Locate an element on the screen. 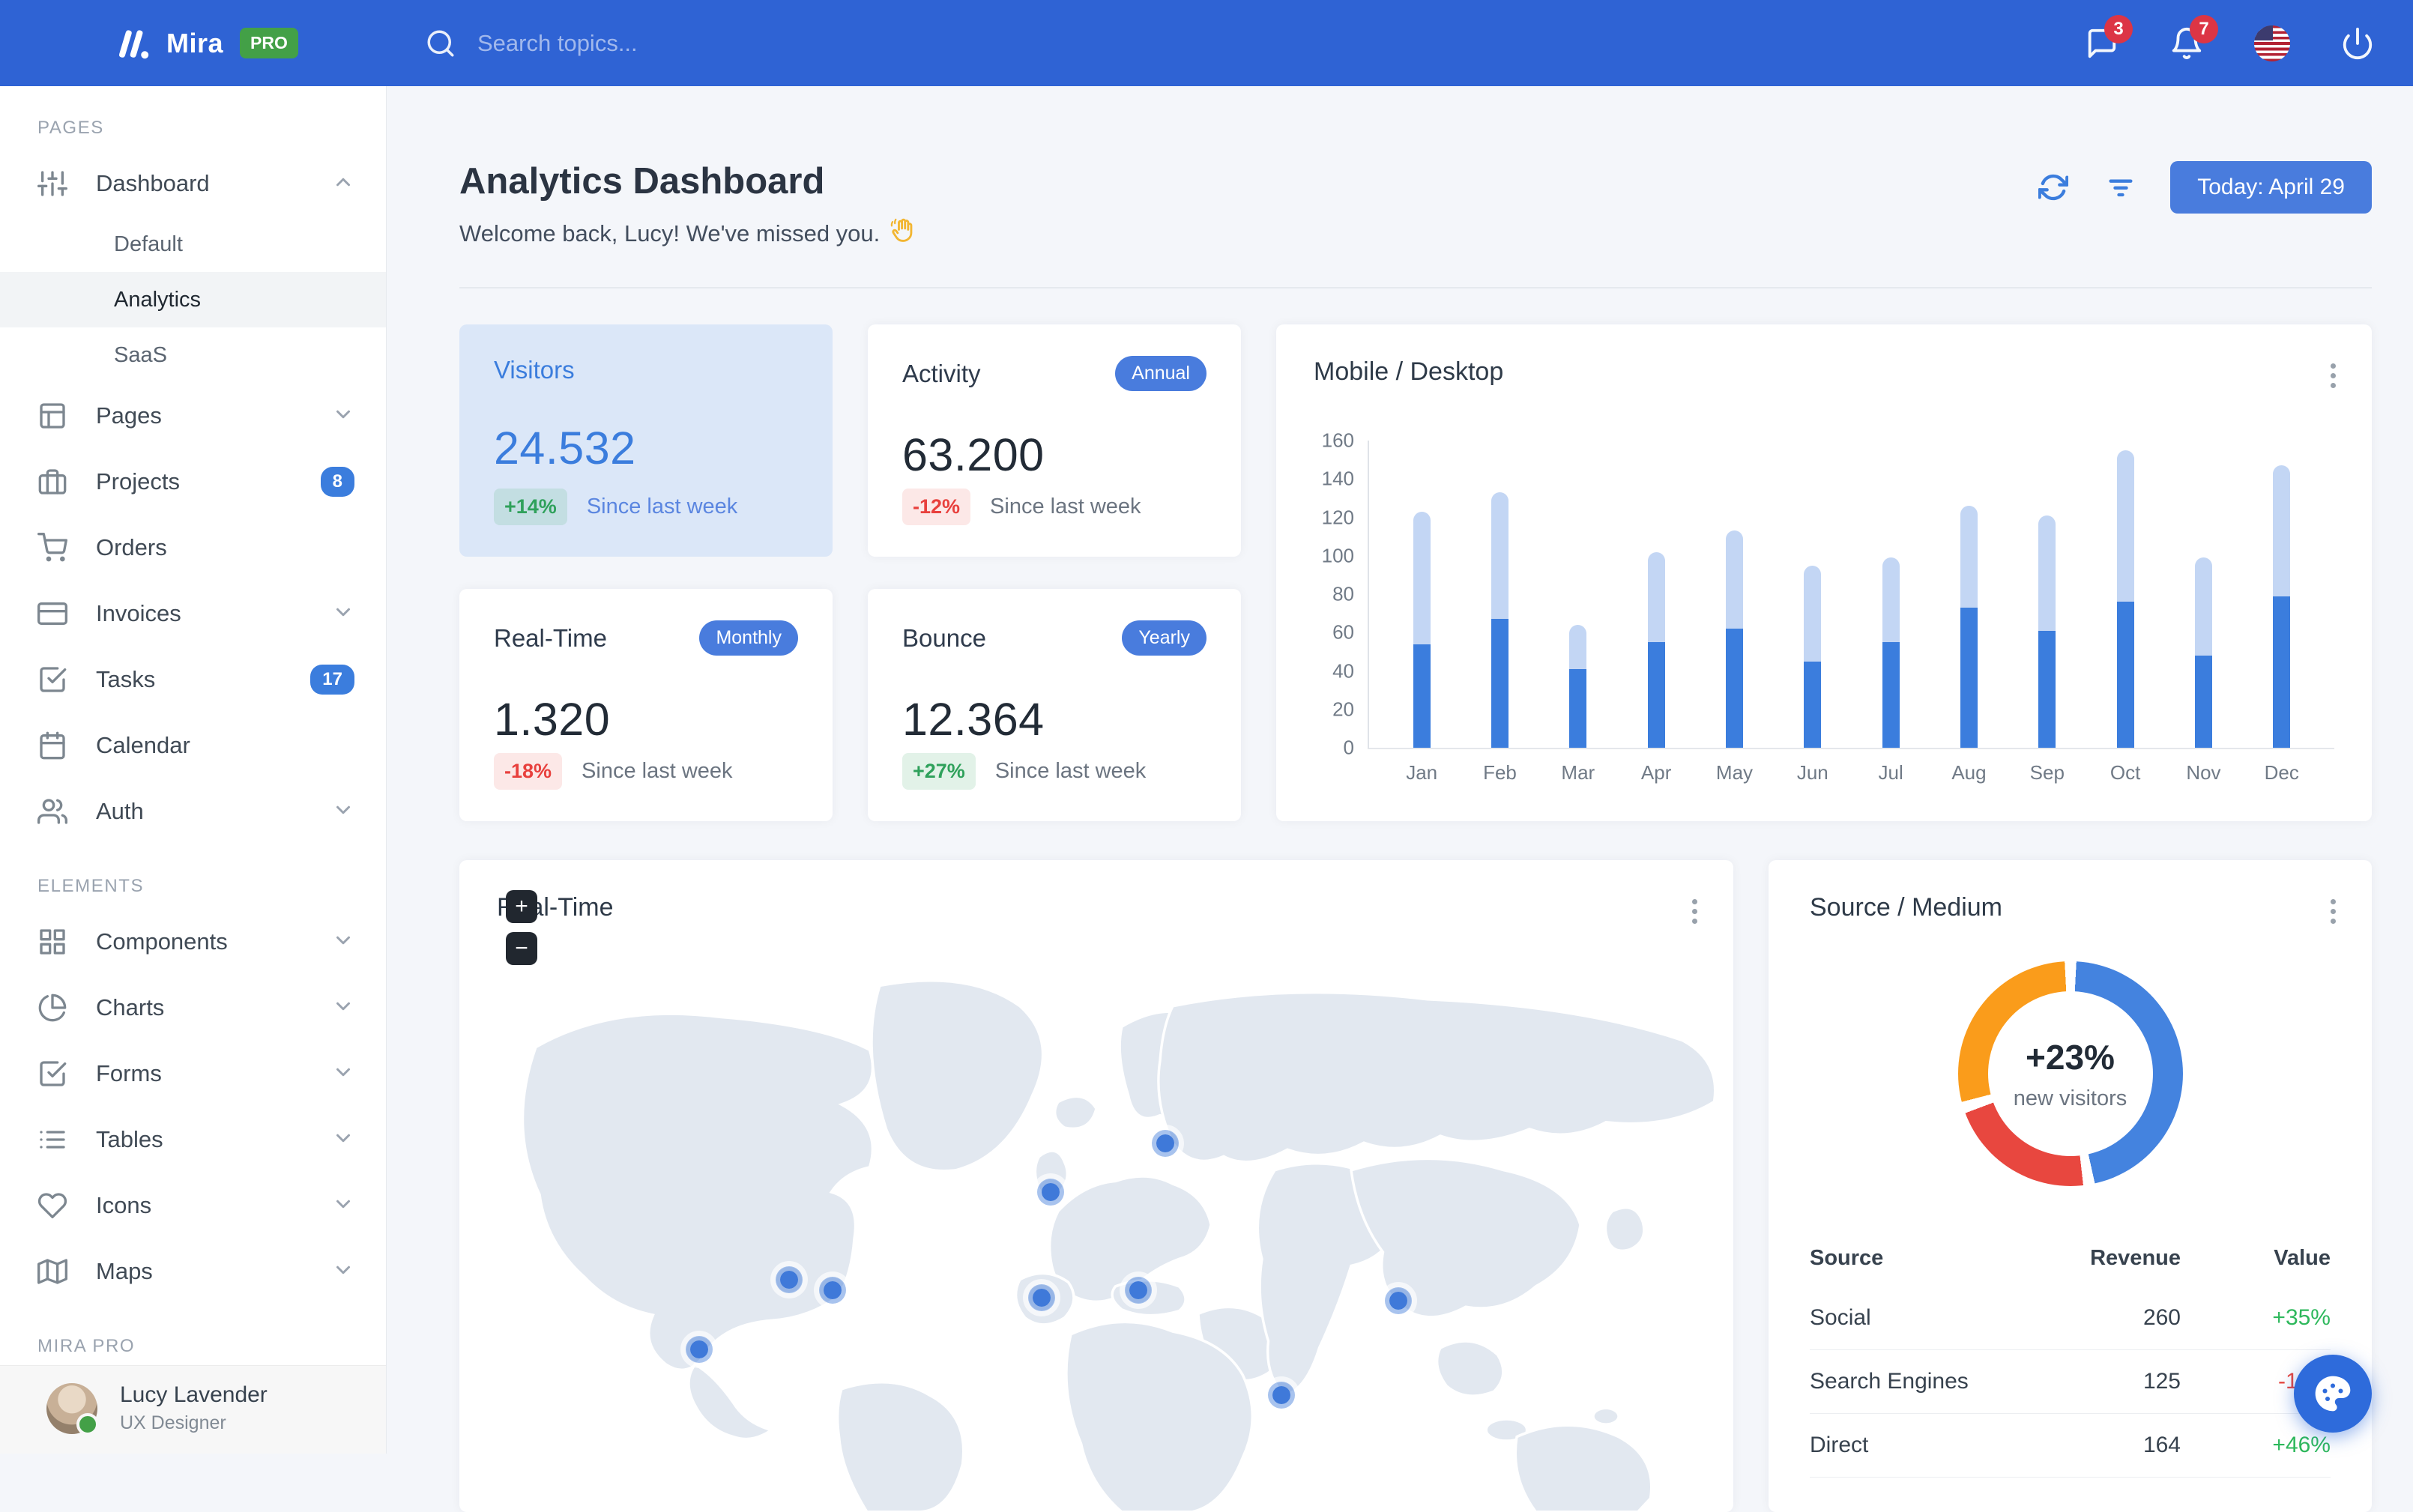 The image size is (2413, 1512). theme-settings-fab is located at coordinates (2333, 1394).